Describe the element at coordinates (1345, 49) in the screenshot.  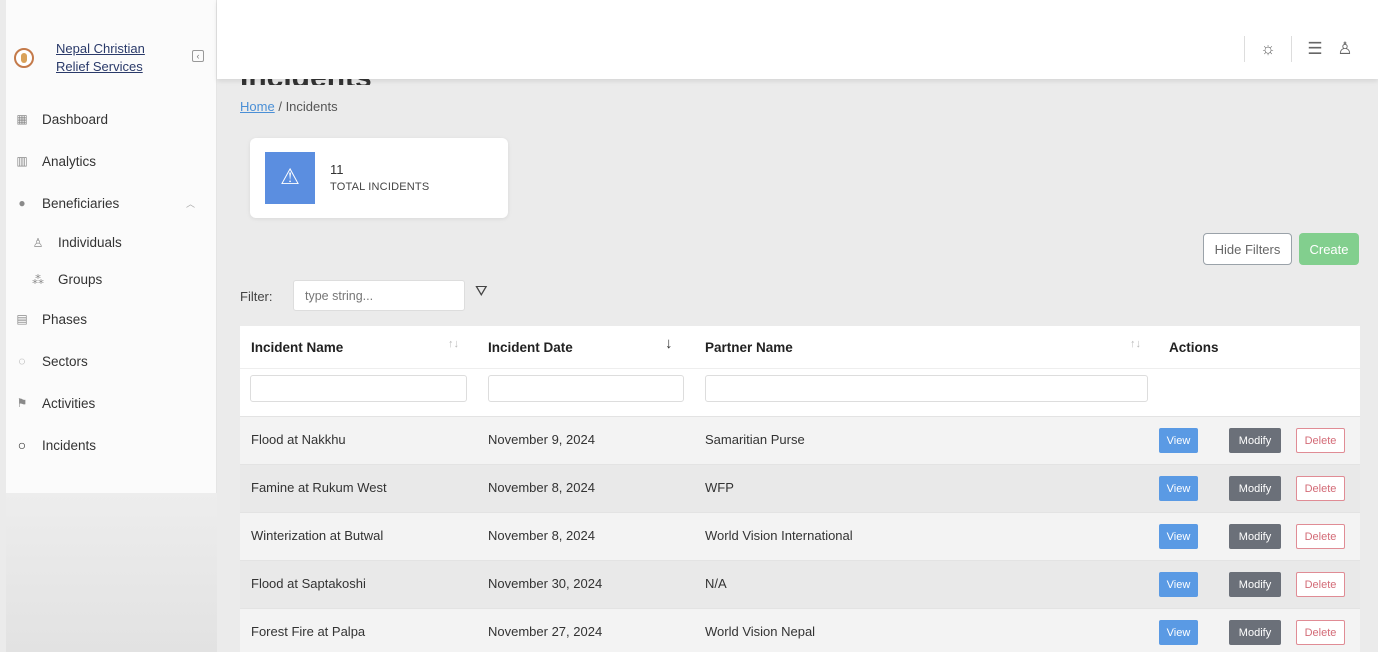
I see `user-outline-icon: ♙` at that location.